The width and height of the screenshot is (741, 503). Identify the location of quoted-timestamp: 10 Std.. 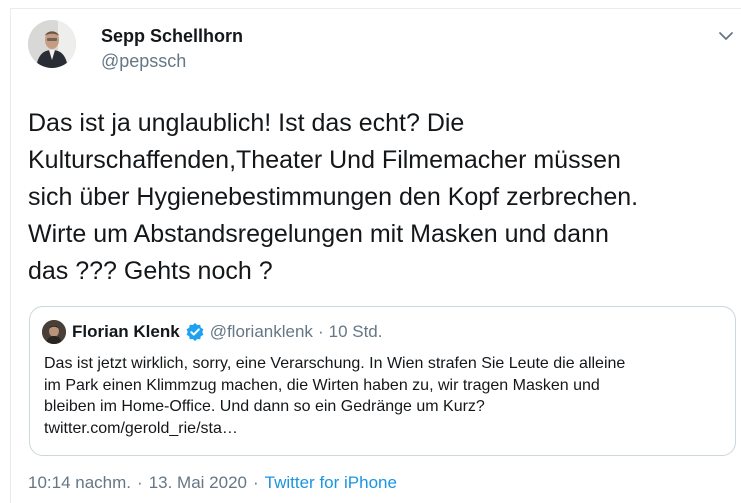
(356, 332).